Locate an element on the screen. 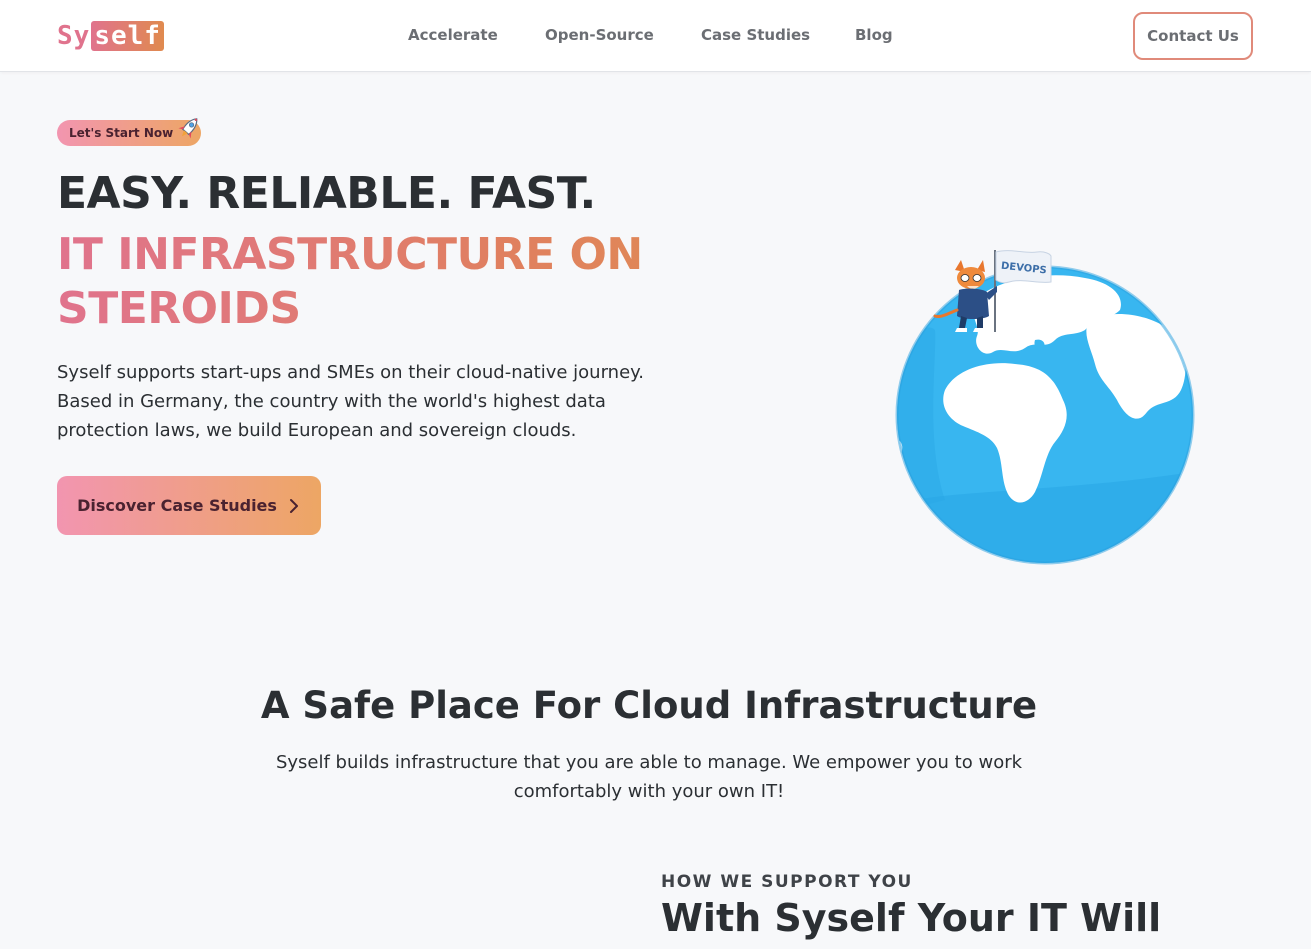  nav-link-blog: Blog is located at coordinates (874, 35).